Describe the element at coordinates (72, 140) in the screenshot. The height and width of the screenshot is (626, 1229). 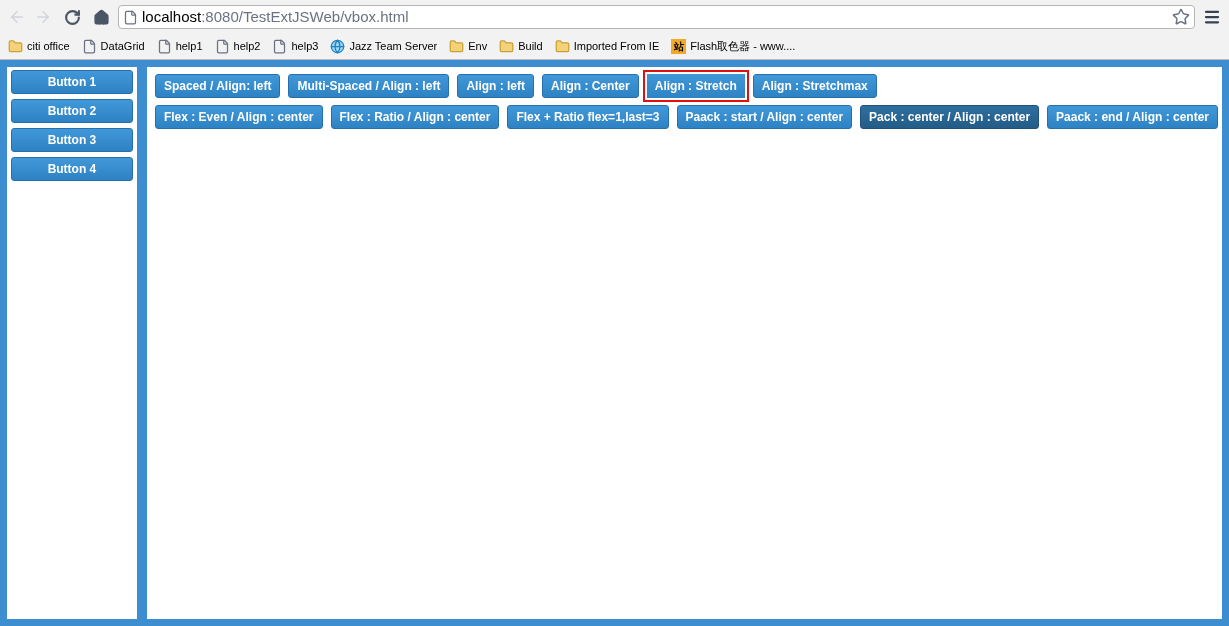
I see `sidebar-button: Button 3` at that location.